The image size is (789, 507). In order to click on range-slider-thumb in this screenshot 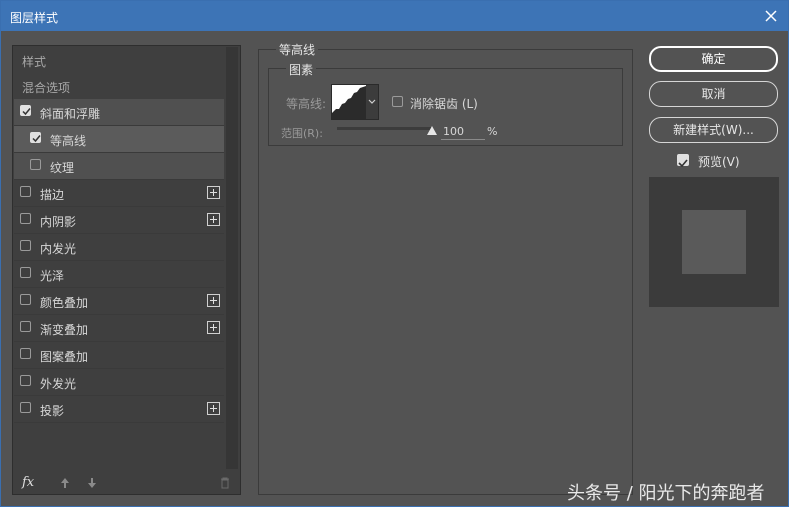, I will do `click(432, 131)`.